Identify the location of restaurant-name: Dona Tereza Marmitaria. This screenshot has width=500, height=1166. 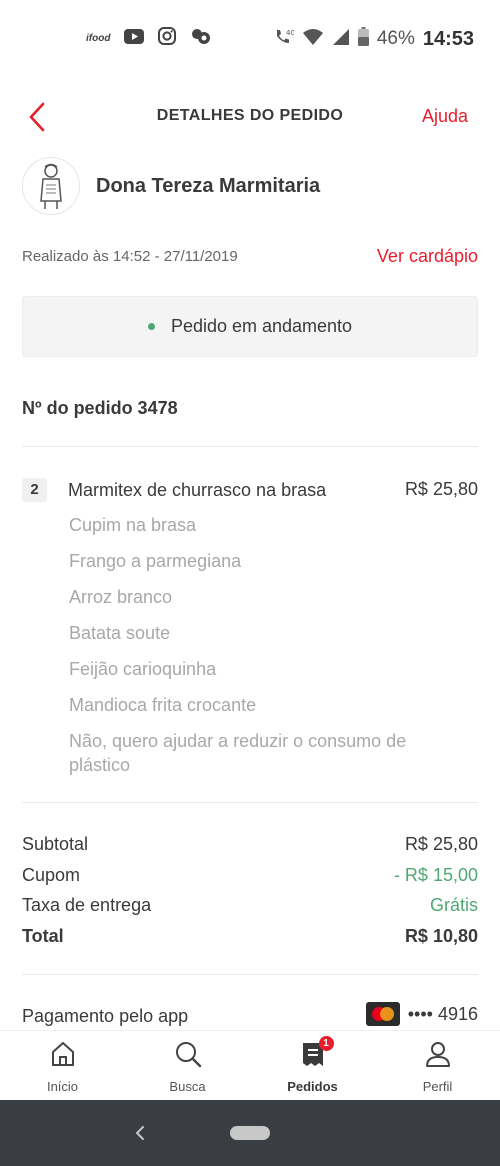
(208, 185).